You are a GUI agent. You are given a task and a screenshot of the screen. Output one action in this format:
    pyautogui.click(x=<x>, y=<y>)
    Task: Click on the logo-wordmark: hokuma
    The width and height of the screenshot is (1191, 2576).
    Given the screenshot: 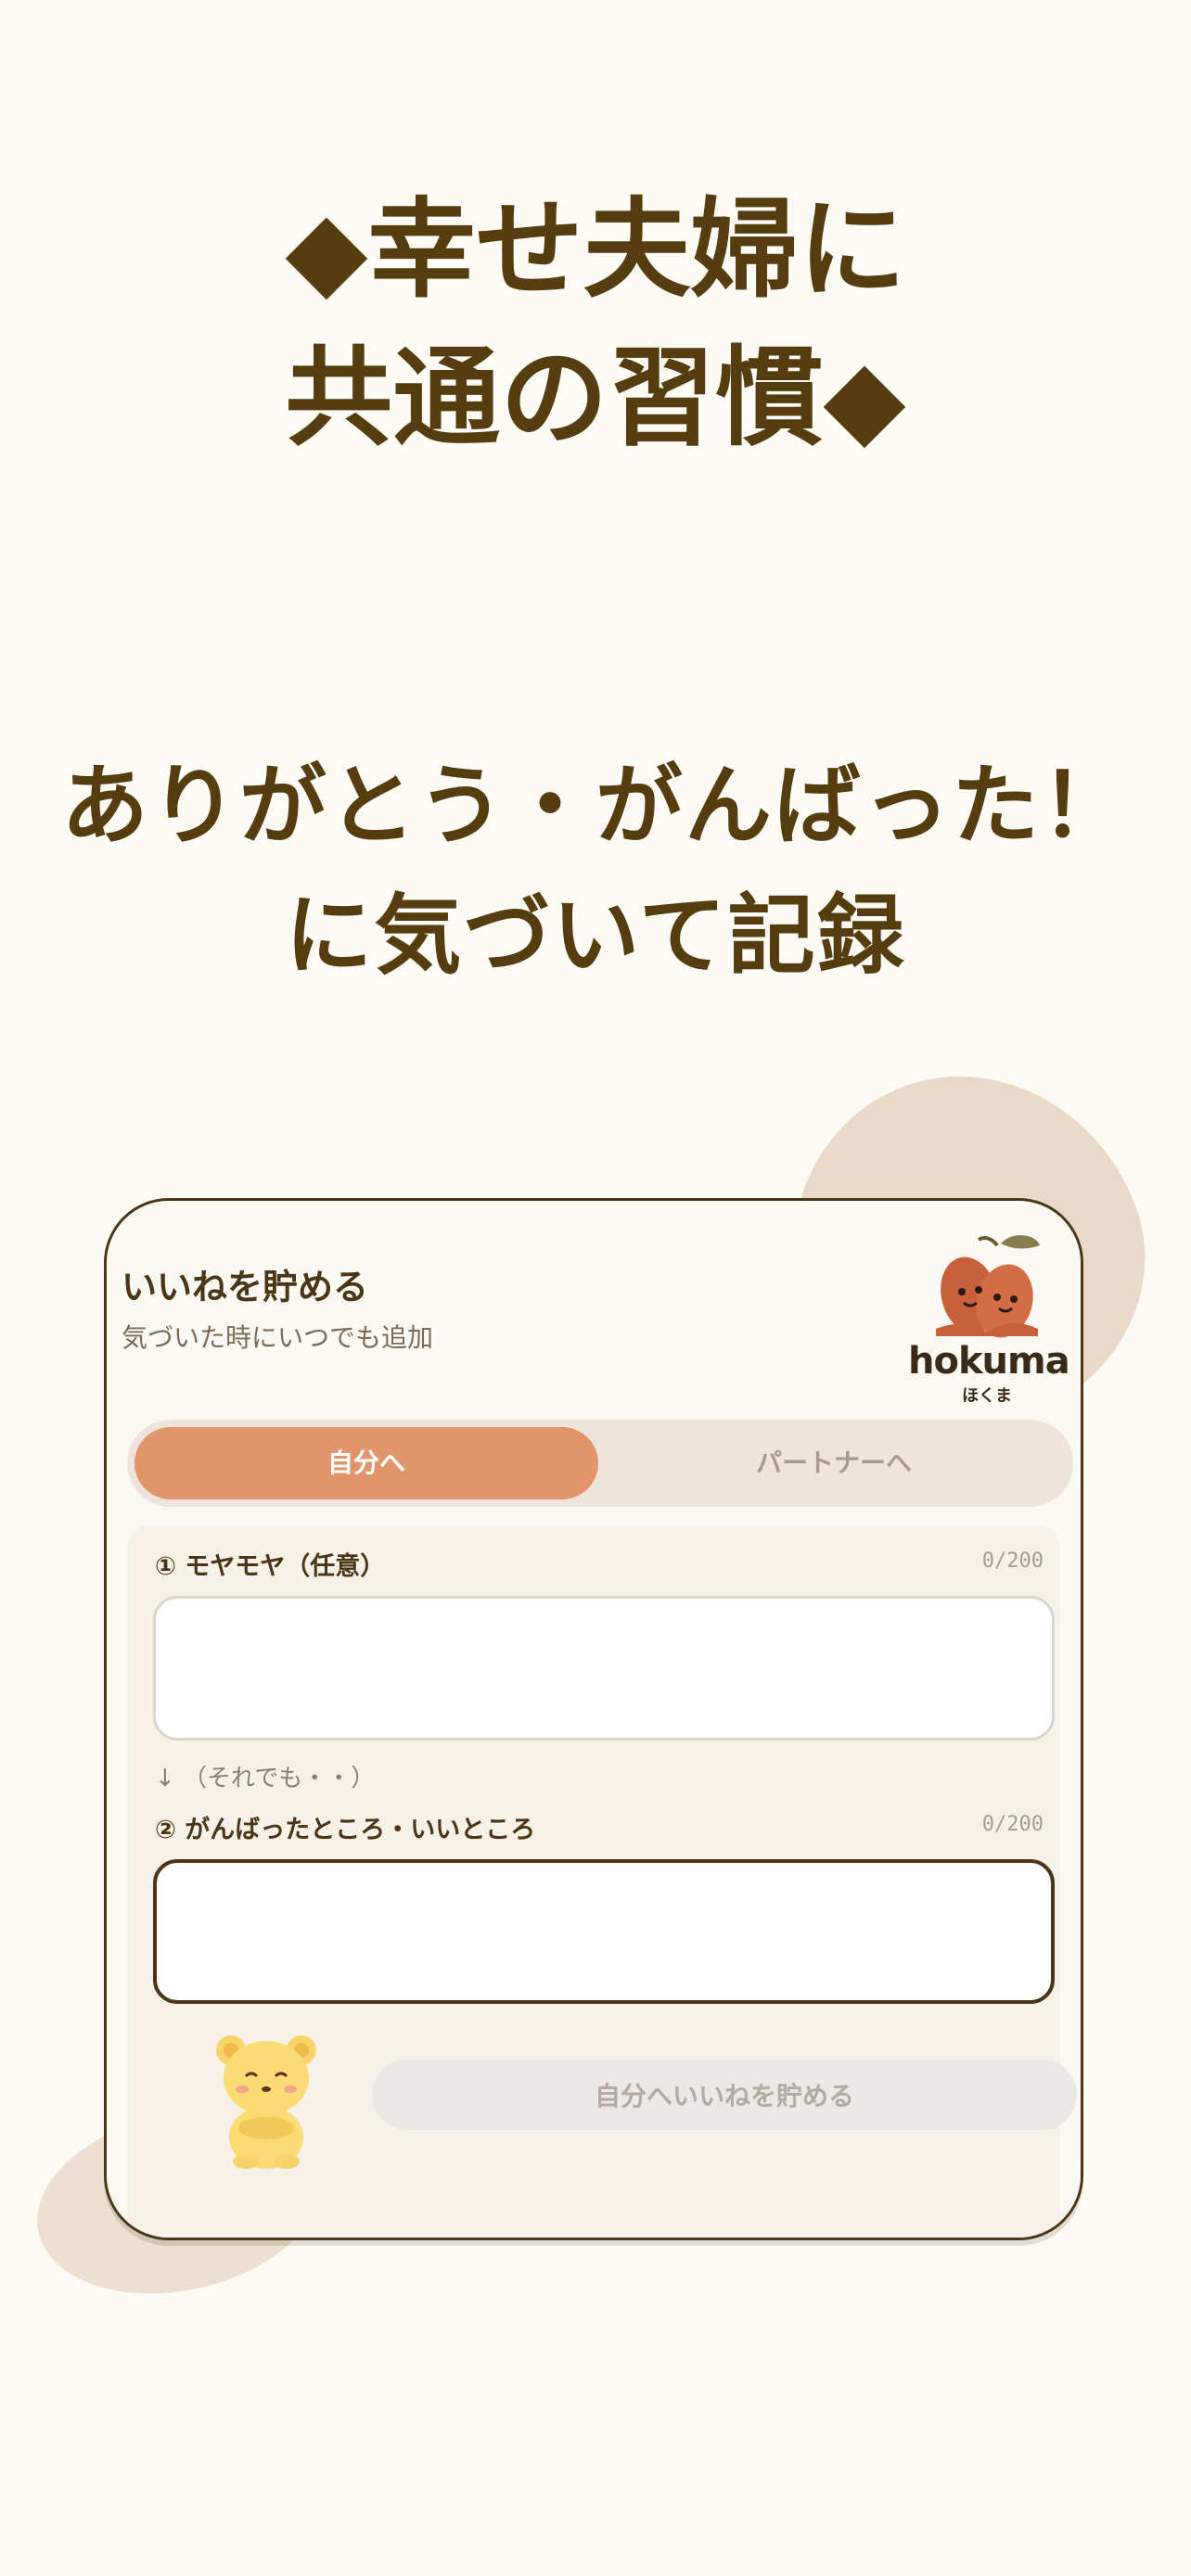 What is the action you would take?
    pyautogui.click(x=989, y=1361)
    